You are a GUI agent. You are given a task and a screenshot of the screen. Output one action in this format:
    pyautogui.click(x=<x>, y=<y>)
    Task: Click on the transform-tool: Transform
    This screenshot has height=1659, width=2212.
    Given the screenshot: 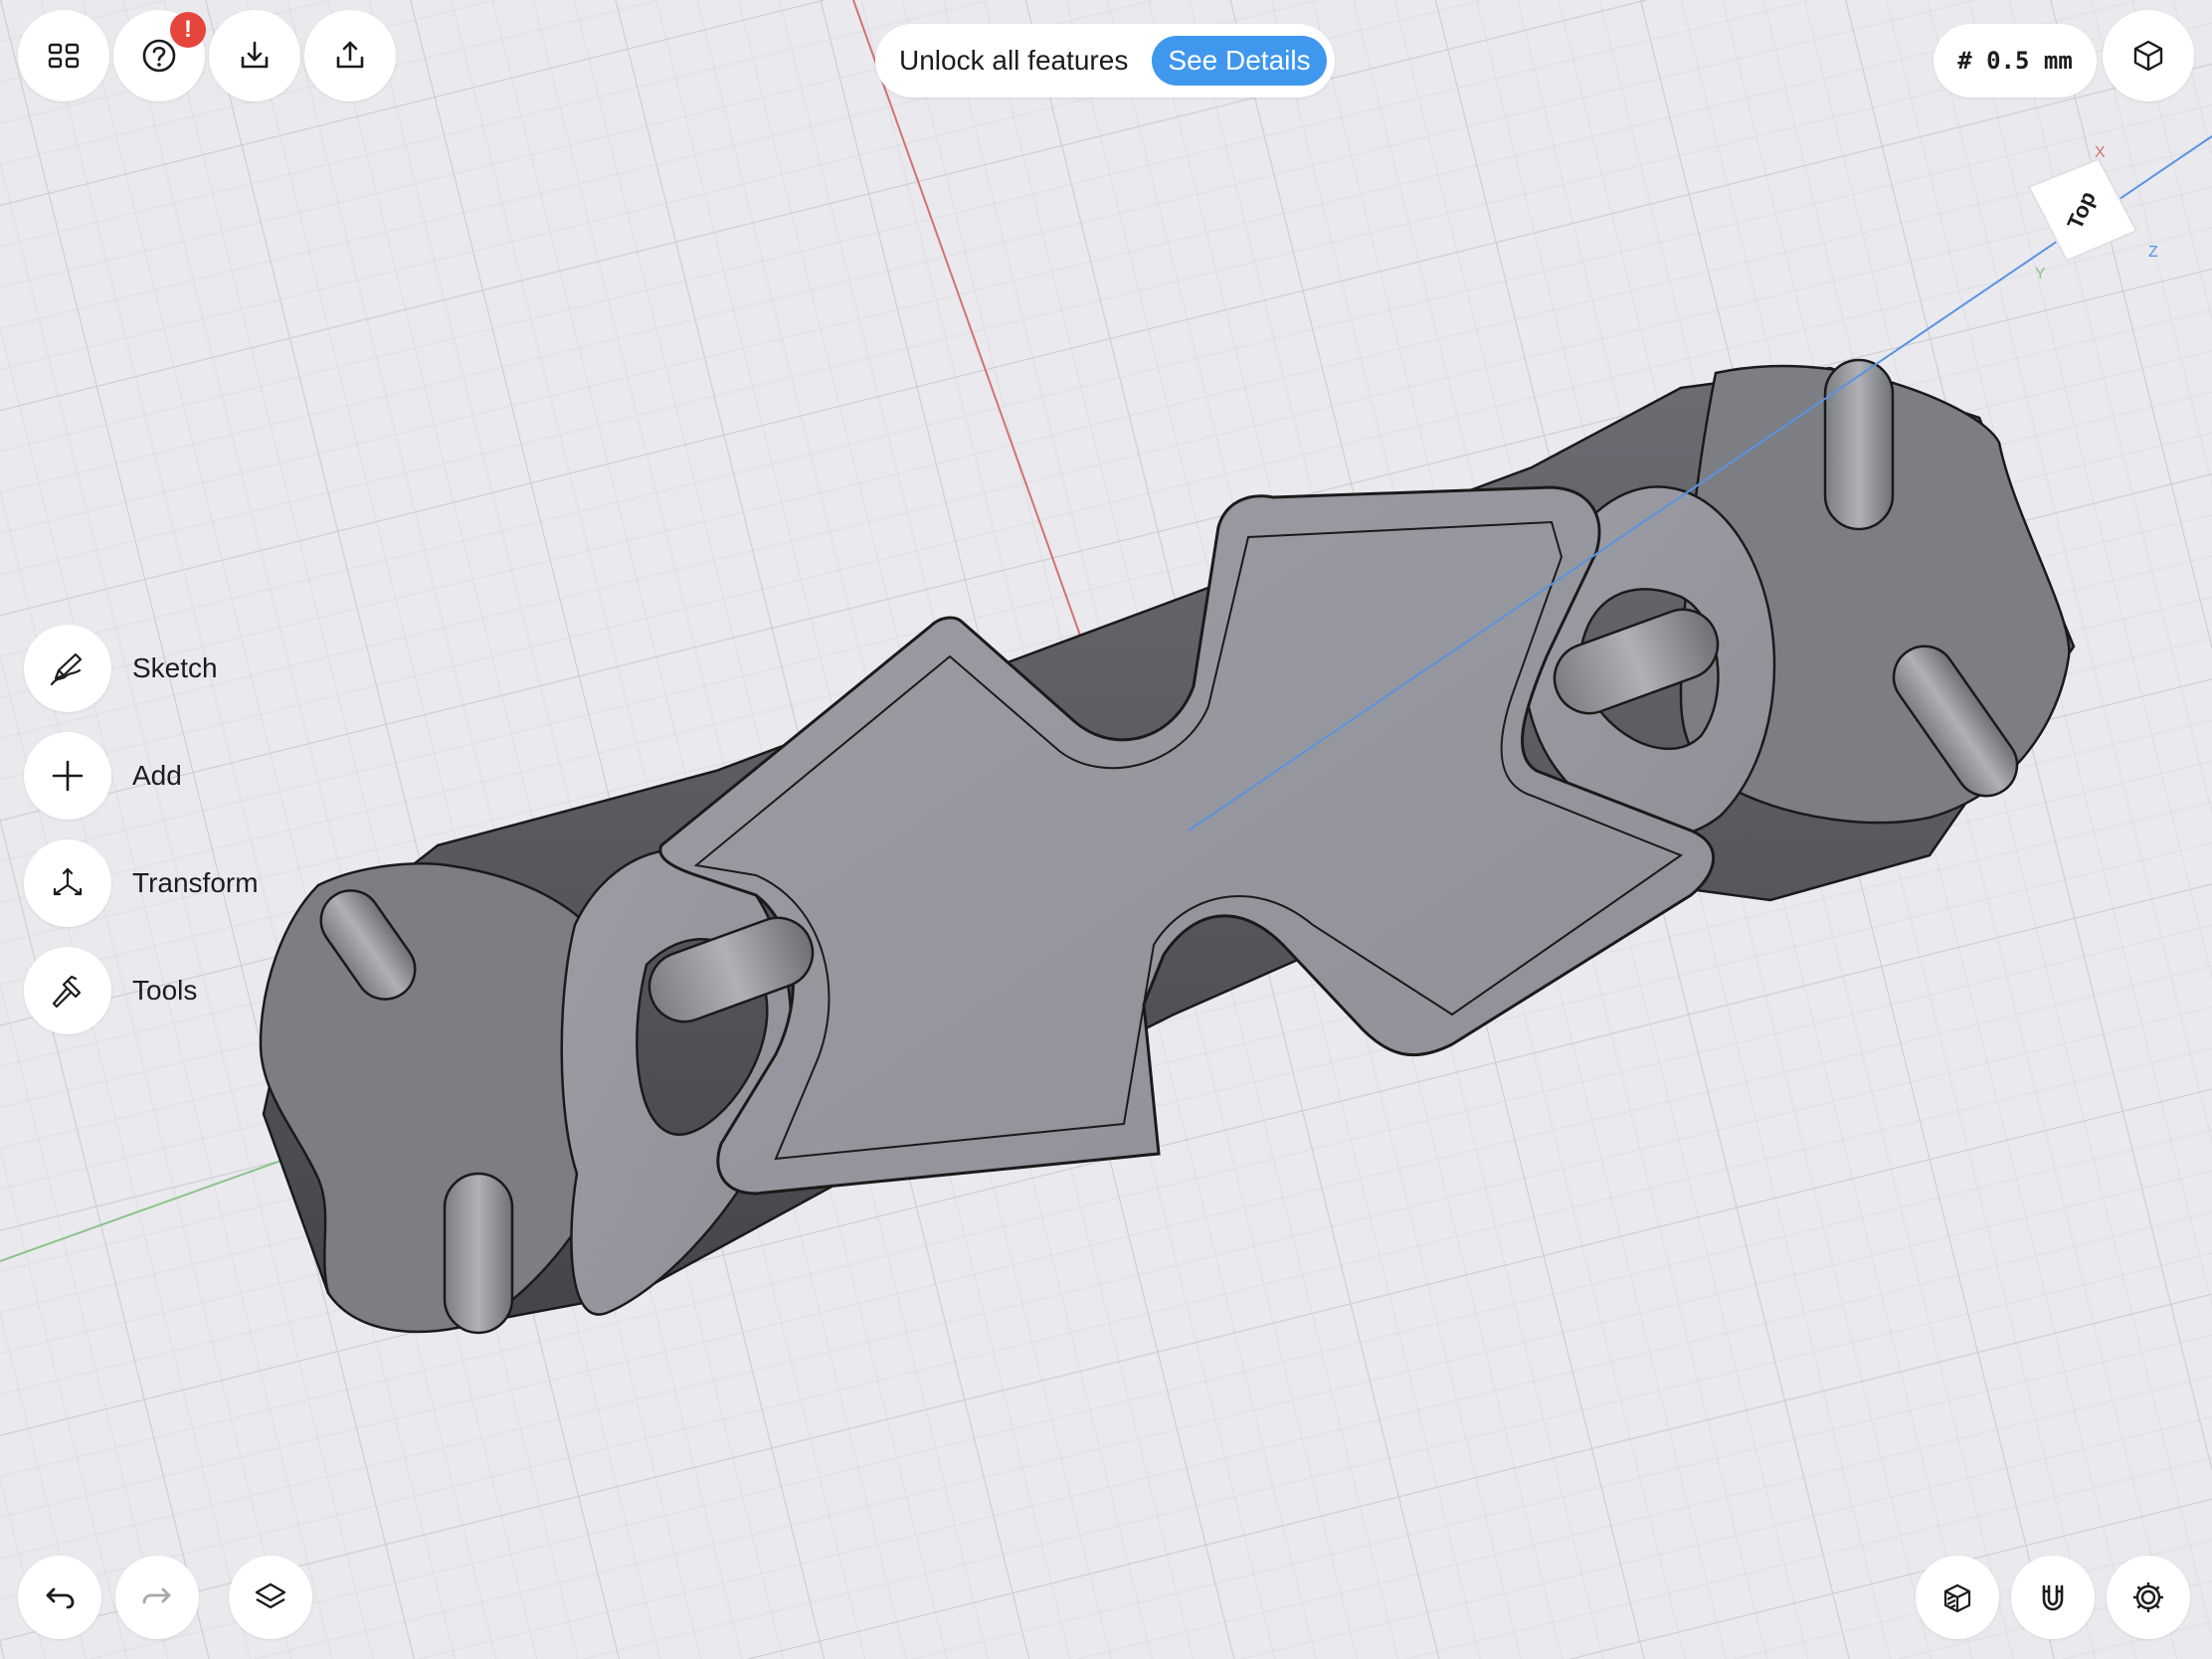 What is the action you would take?
    pyautogui.click(x=141, y=883)
    